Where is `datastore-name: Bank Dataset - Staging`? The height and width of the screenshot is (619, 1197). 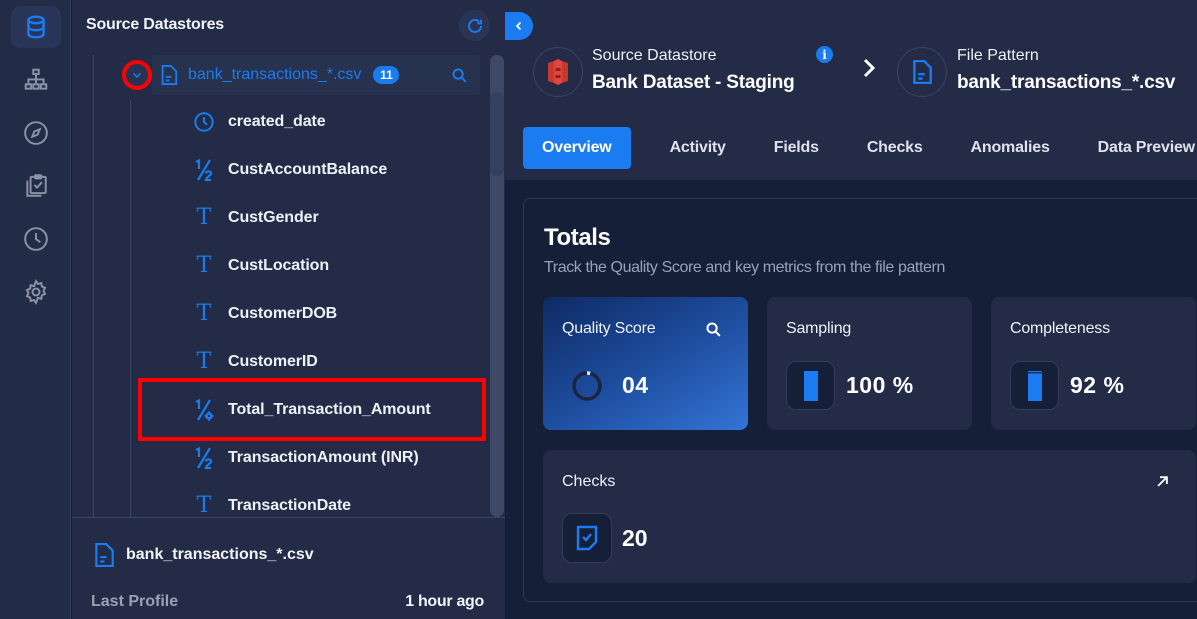
datastore-name: Bank Dataset - Staging is located at coordinates (693, 83).